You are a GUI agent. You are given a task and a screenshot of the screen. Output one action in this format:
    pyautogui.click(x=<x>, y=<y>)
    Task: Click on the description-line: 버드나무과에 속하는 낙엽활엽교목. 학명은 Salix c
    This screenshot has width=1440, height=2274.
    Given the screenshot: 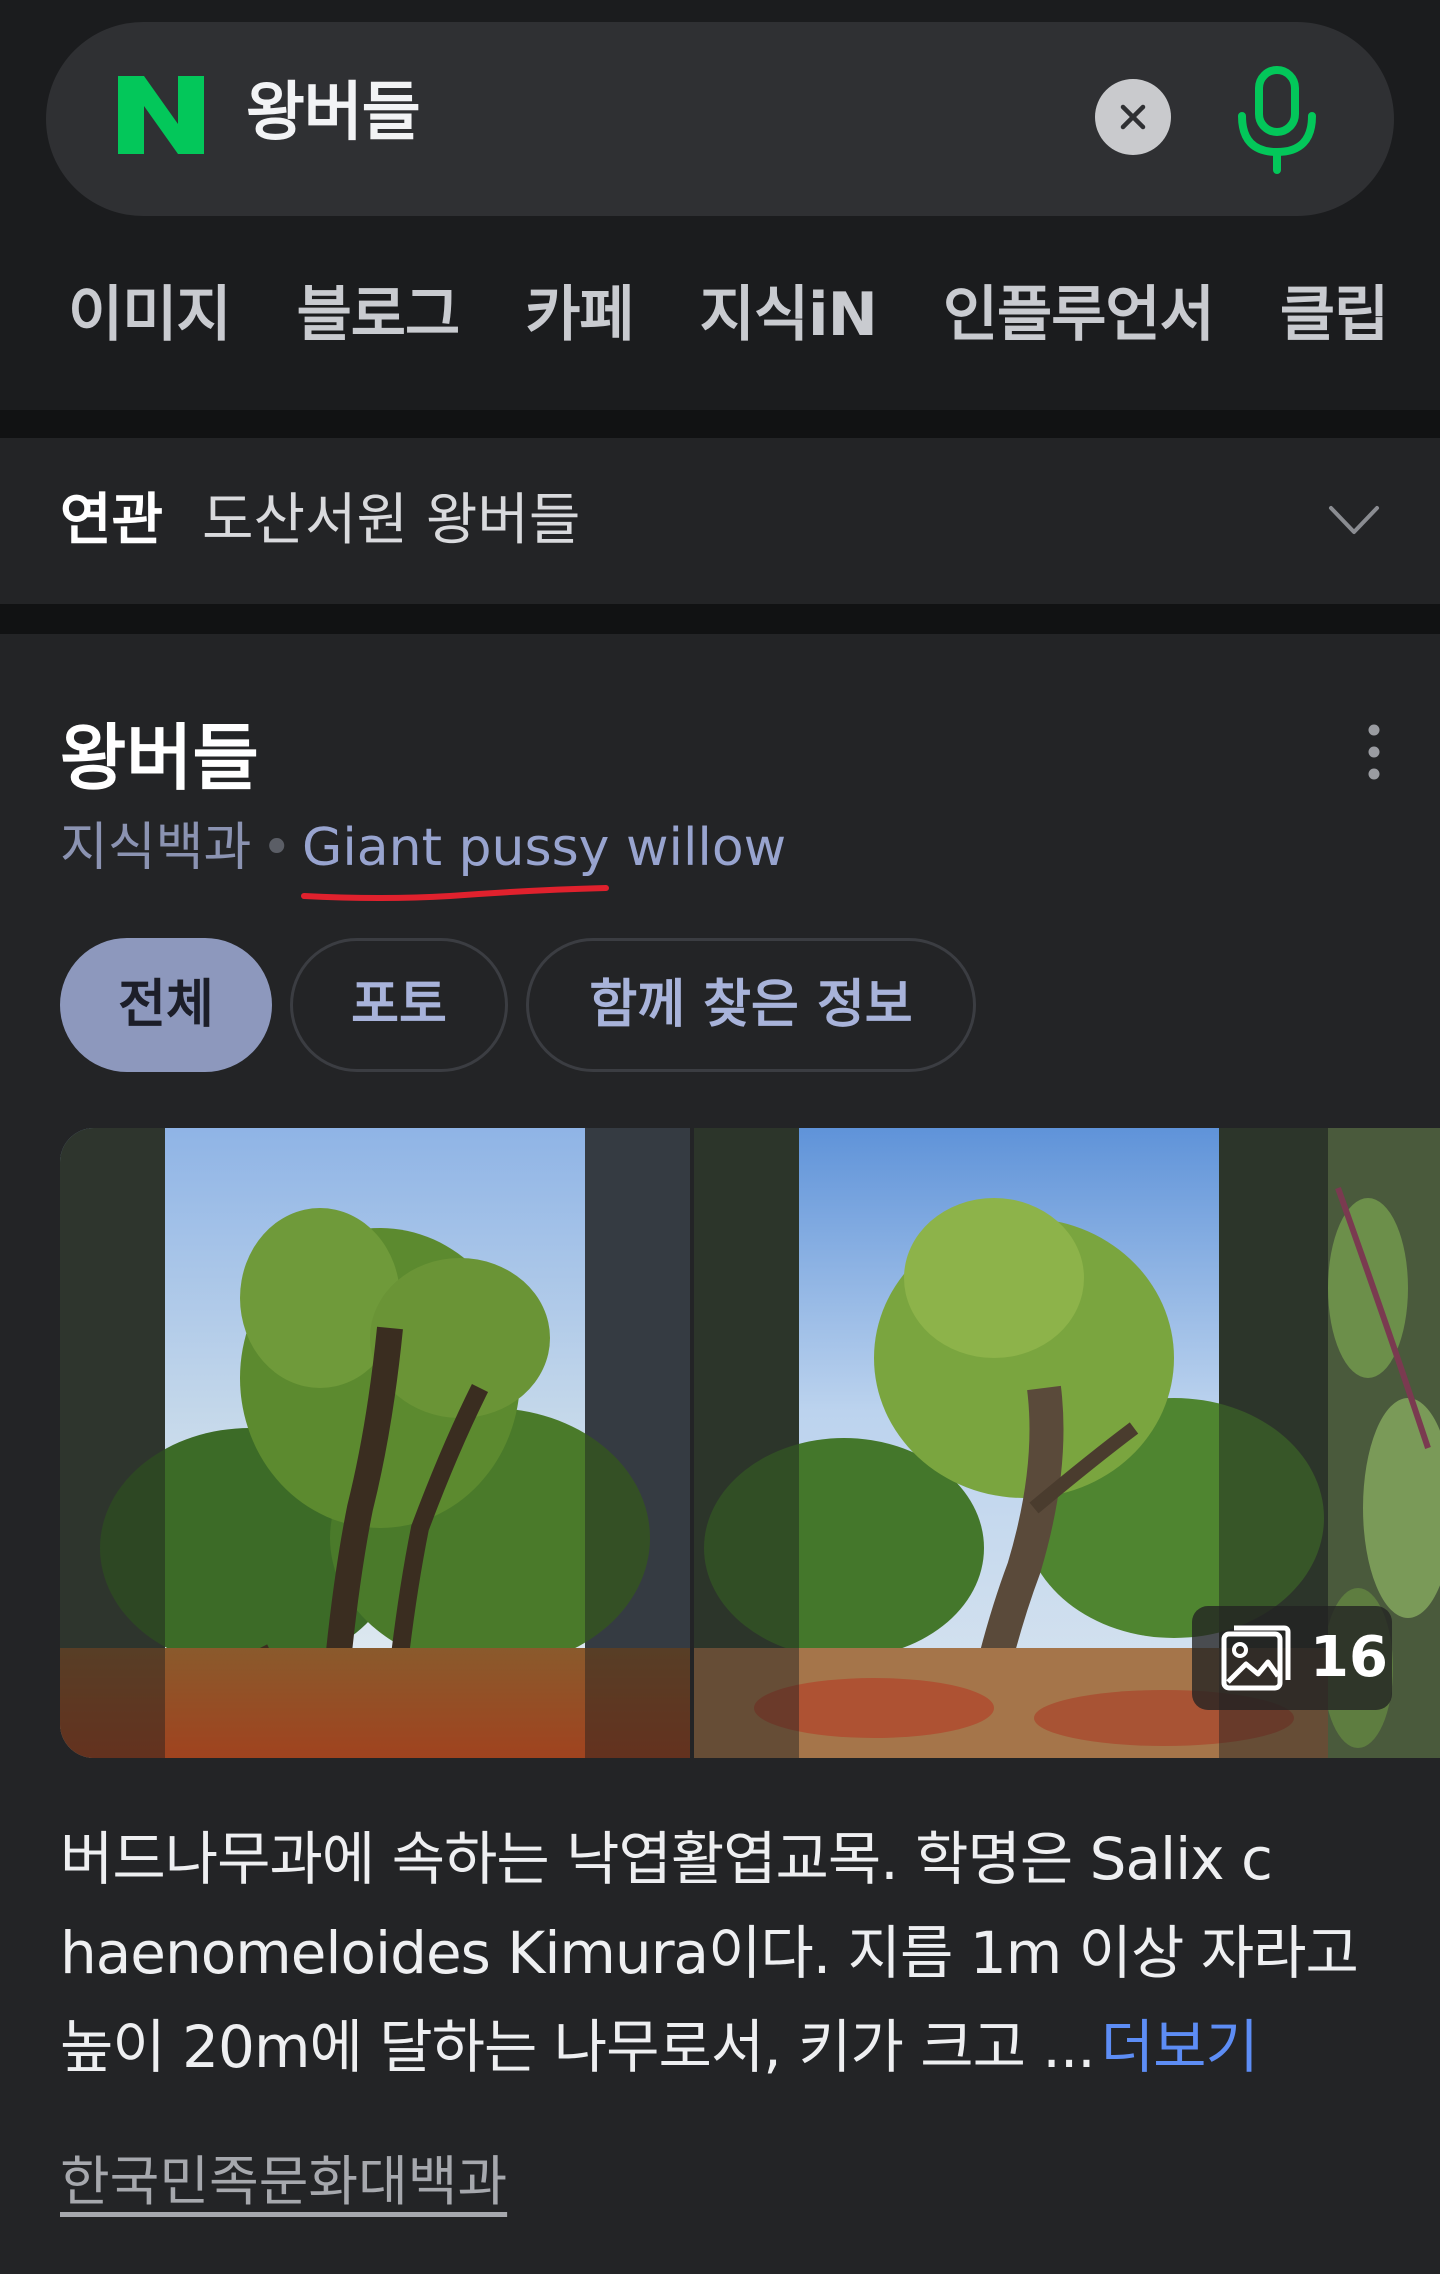 What is the action you would take?
    pyautogui.click(x=666, y=1859)
    